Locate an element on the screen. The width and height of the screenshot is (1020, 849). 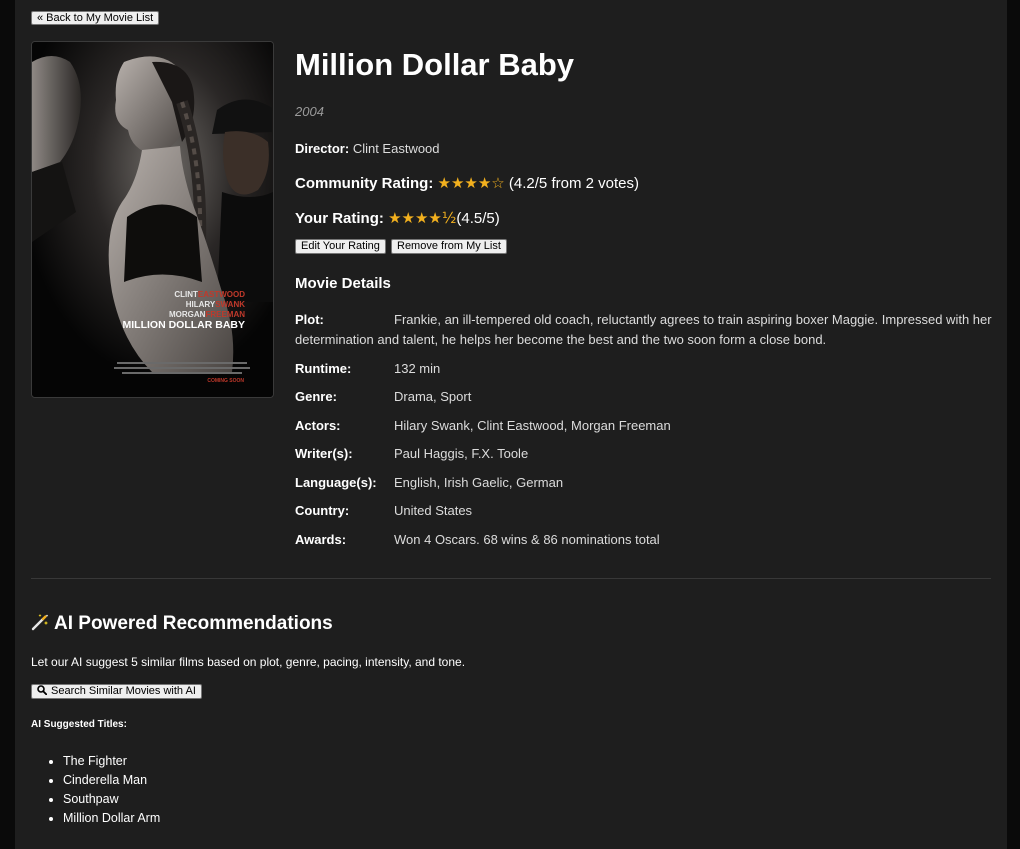
your-rating-text: (4.5/5) is located at coordinates (478, 218).